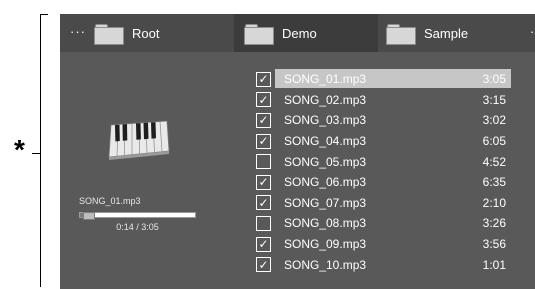  I want to click on song-name: SONG_05.mp3, so click(325, 161).